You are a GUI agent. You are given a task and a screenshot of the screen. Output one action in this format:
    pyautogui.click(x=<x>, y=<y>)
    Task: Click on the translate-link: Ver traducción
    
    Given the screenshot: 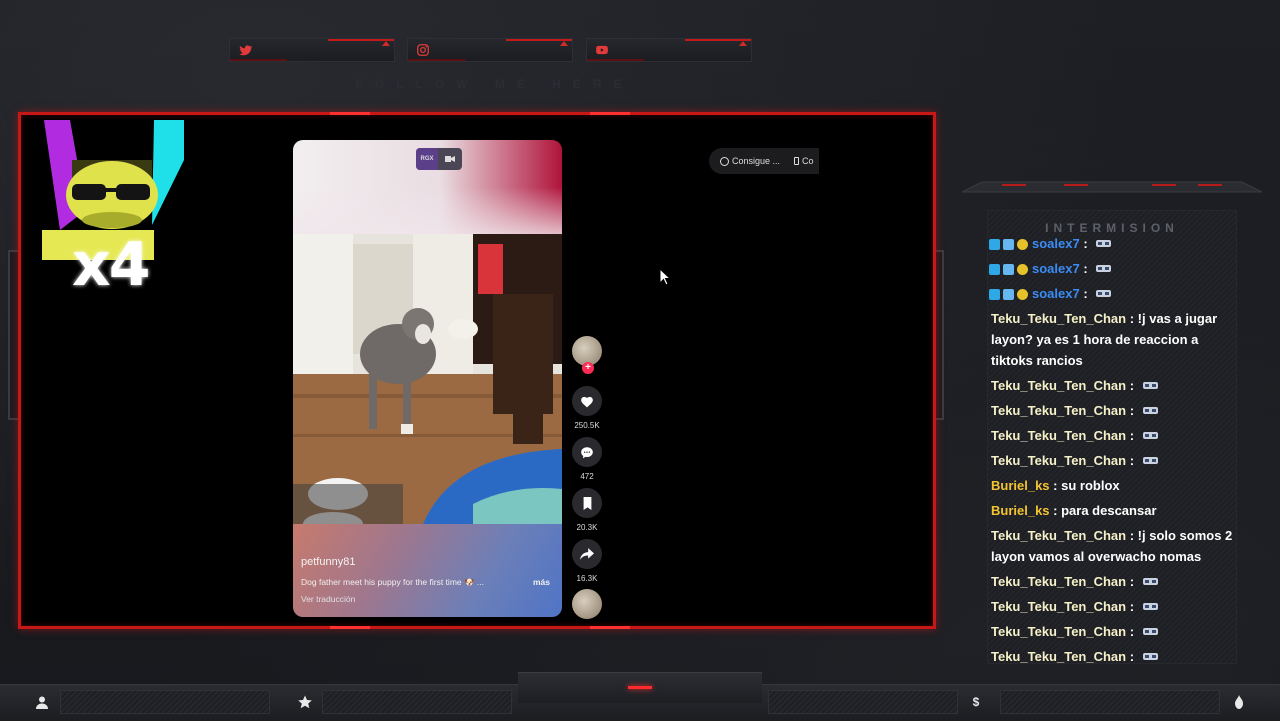 What is the action you would take?
    pyautogui.click(x=328, y=599)
    